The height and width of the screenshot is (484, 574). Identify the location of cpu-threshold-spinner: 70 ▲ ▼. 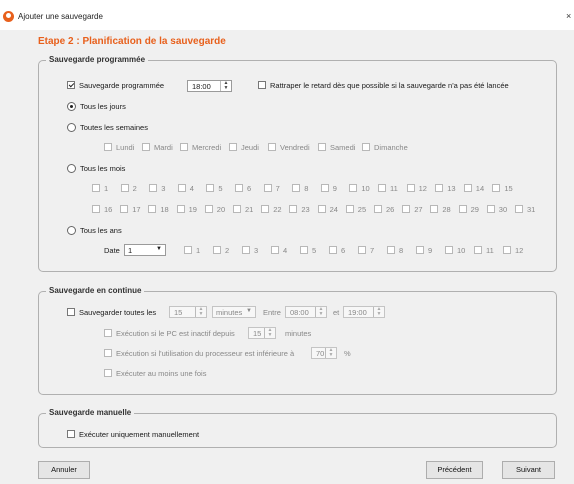
(324, 353).